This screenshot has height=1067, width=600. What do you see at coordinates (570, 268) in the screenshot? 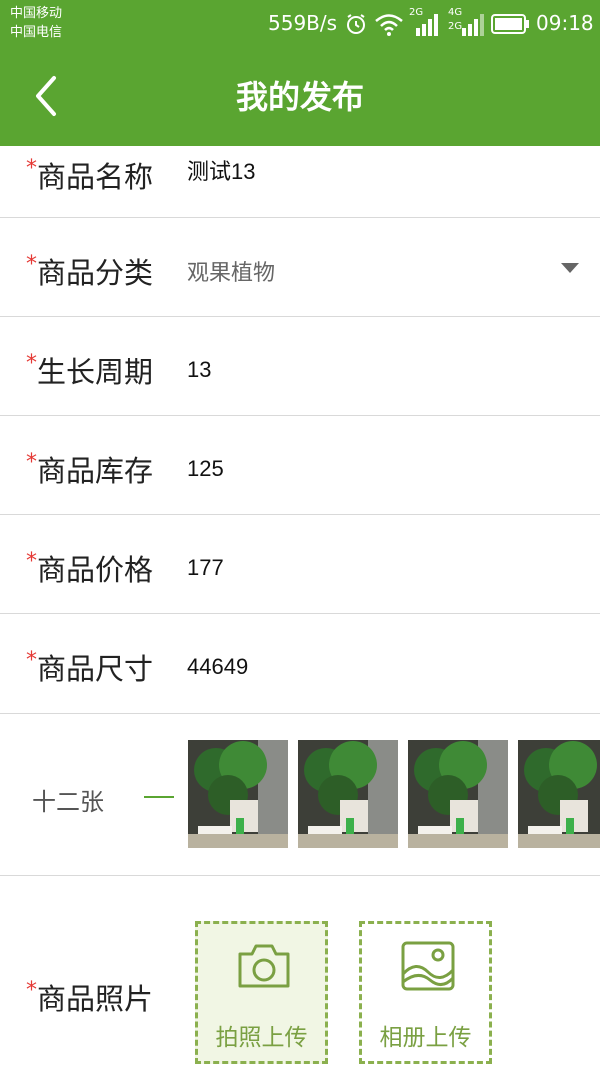
I see `dropdown-arrow-icon` at bounding box center [570, 268].